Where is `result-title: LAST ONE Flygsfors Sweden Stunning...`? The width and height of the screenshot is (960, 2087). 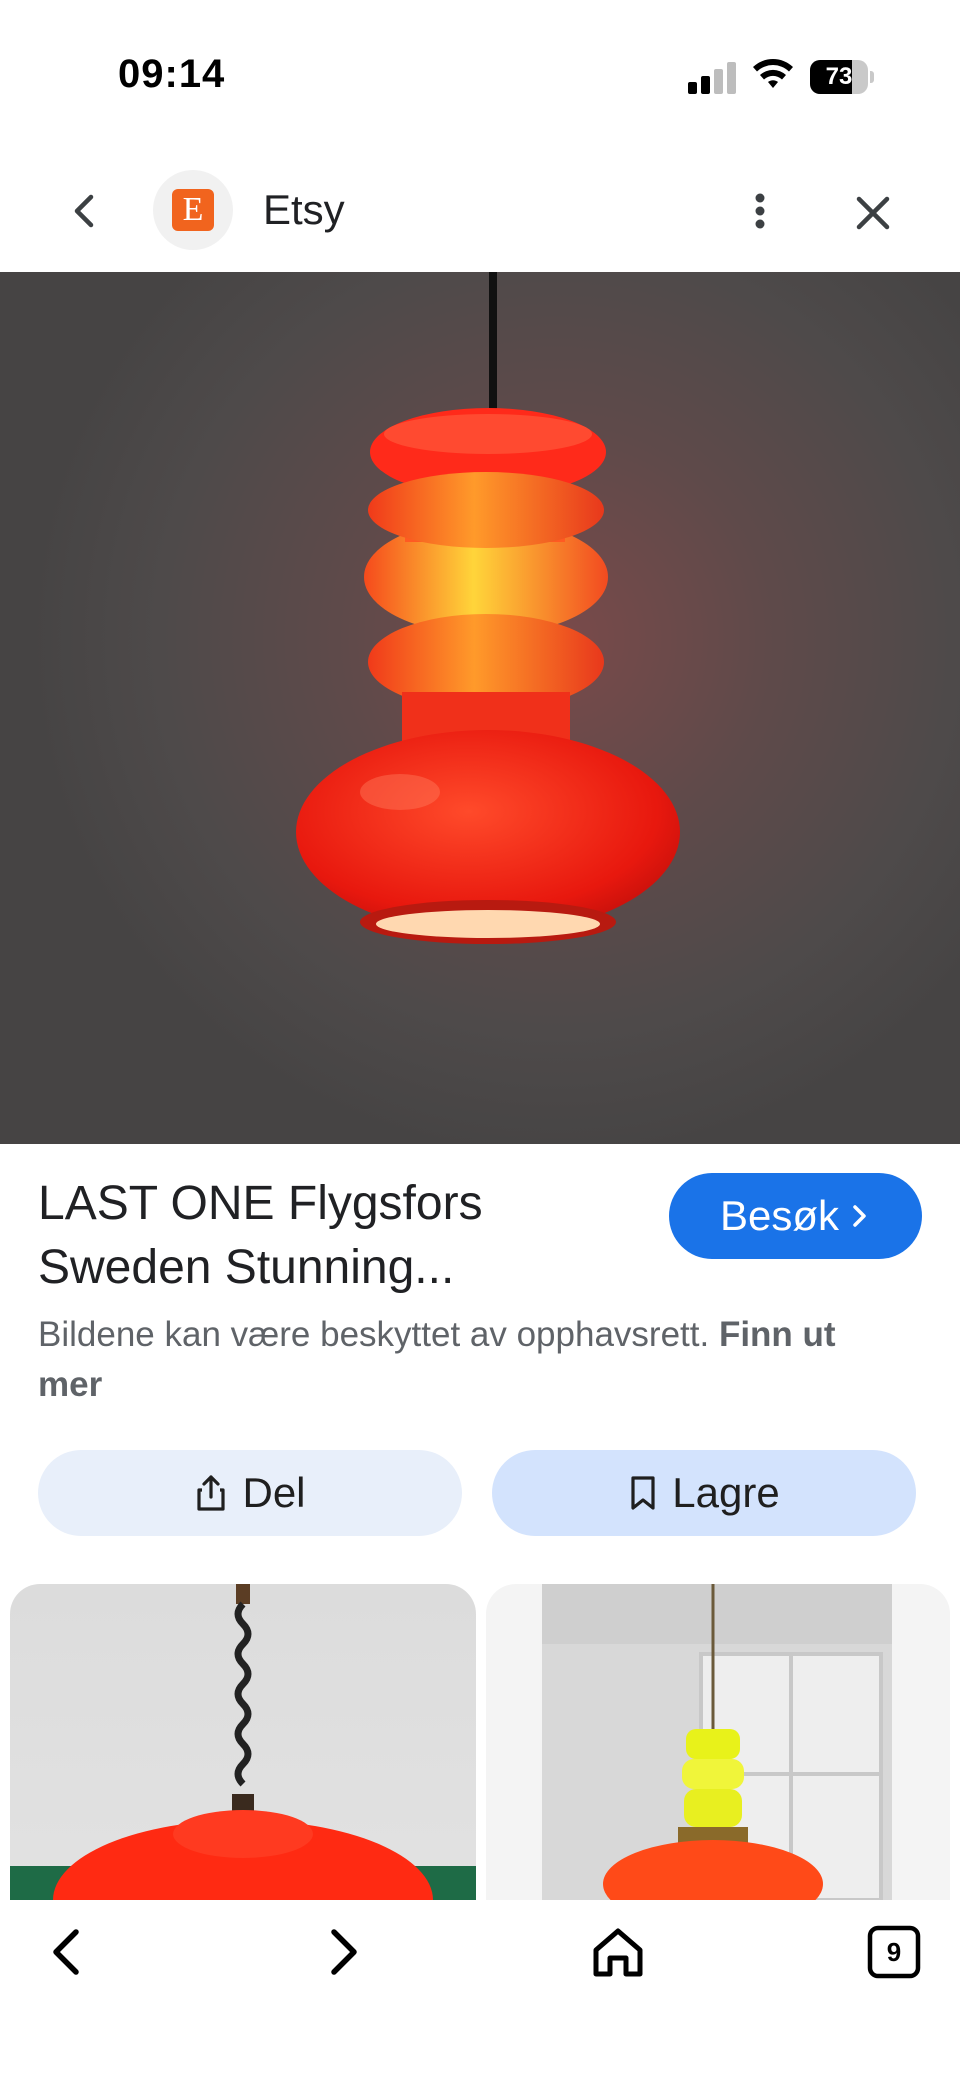
result-title: LAST ONE Flygsfors Sweden Stunning... is located at coordinates (338, 1236).